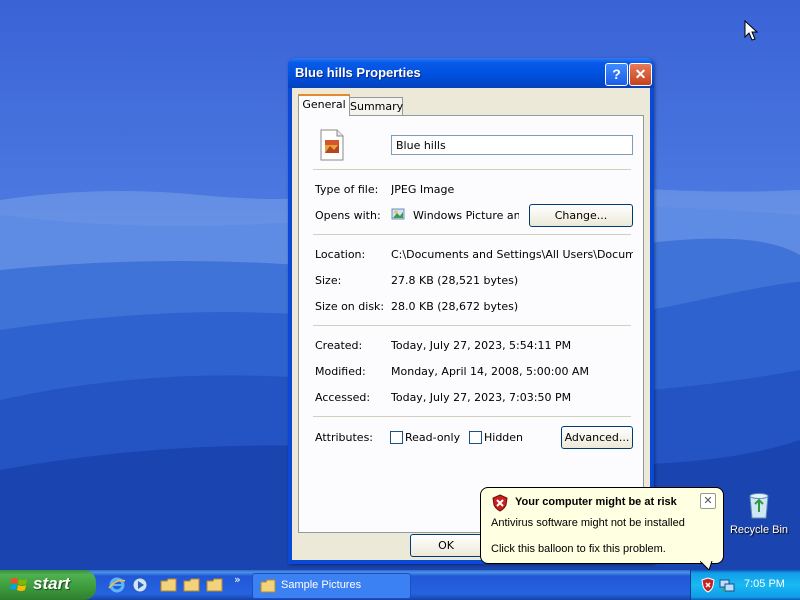 The image size is (800, 600). What do you see at coordinates (344, 437) in the screenshot?
I see `attributes-label: Attributes:` at bounding box center [344, 437].